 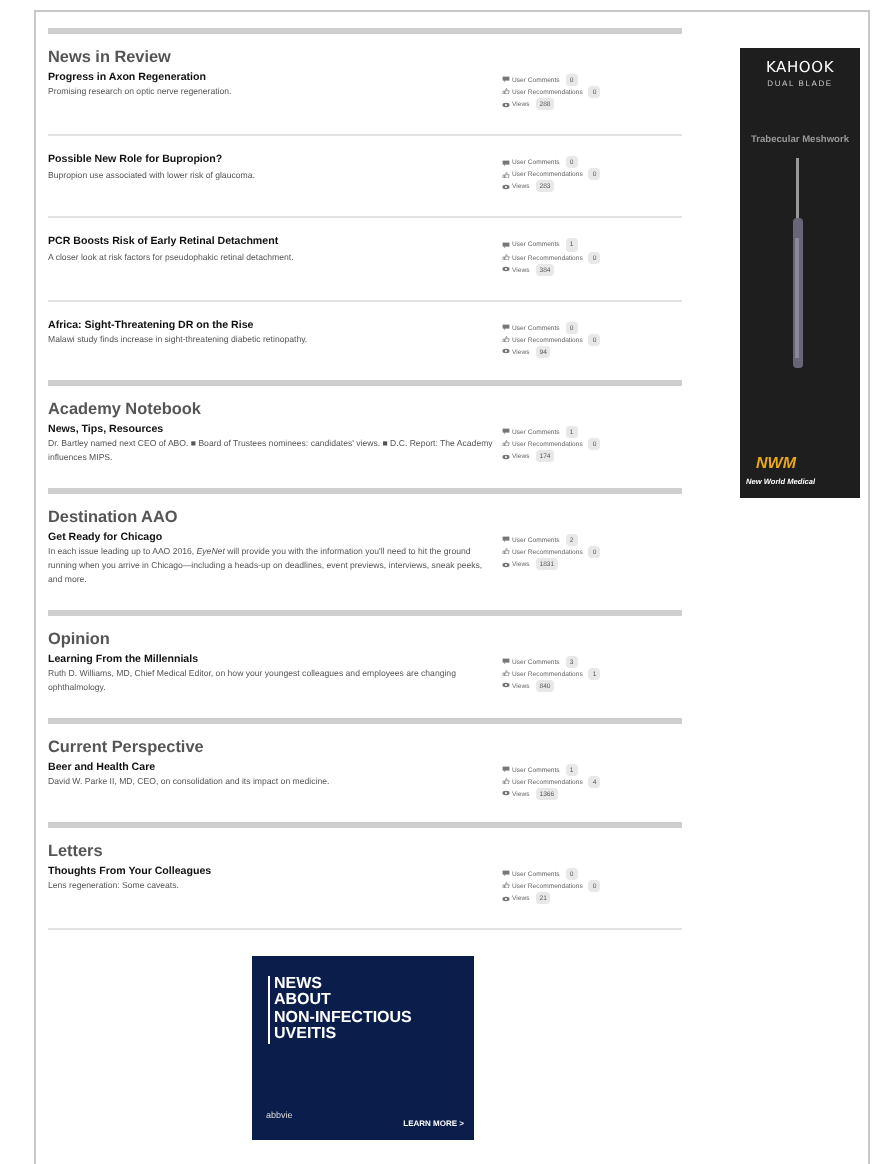 I want to click on ad-headline: NEWS ABOUT NON-INFECTIOUS UVEITIS, so click(x=371, y=1010).